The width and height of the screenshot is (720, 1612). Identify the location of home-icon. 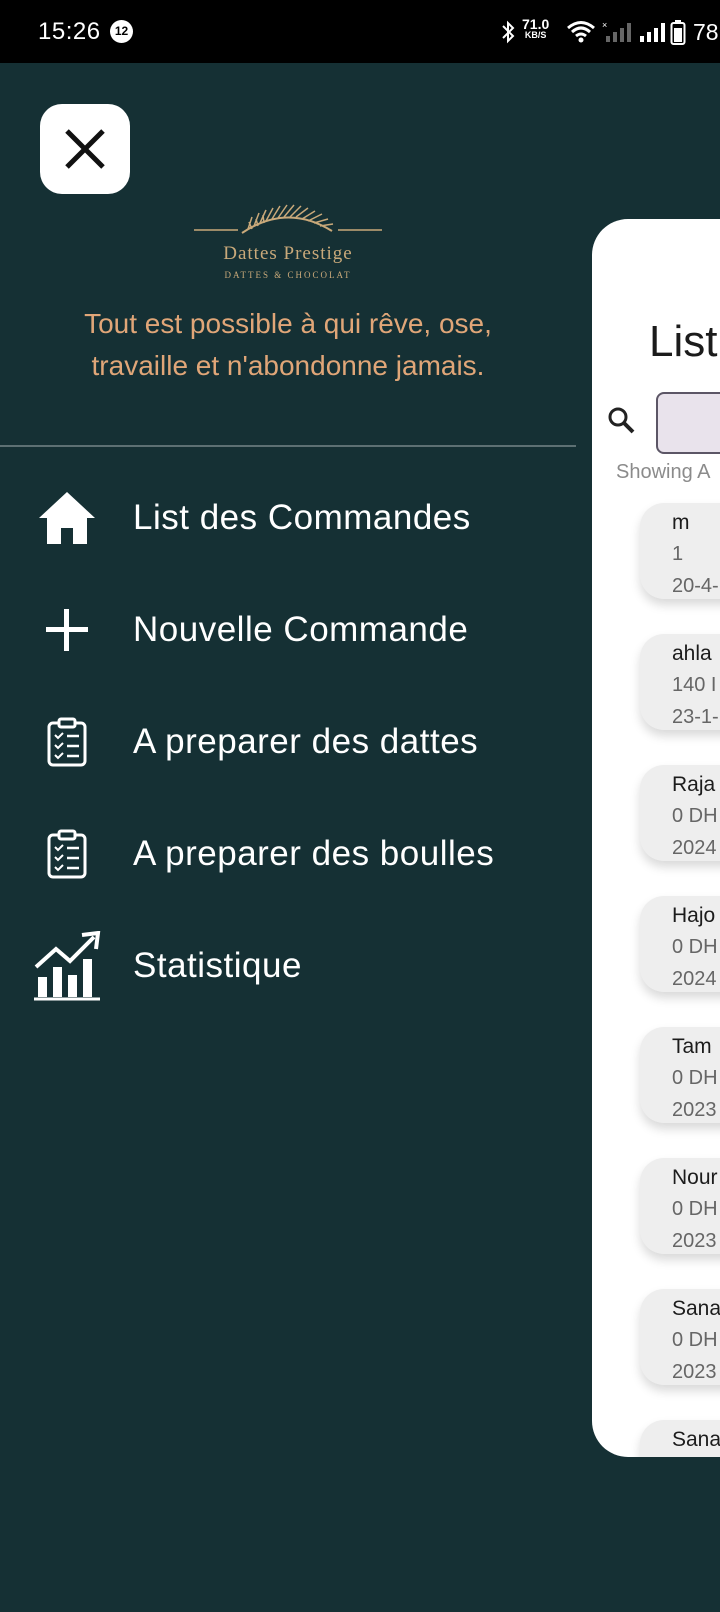
(67, 518).